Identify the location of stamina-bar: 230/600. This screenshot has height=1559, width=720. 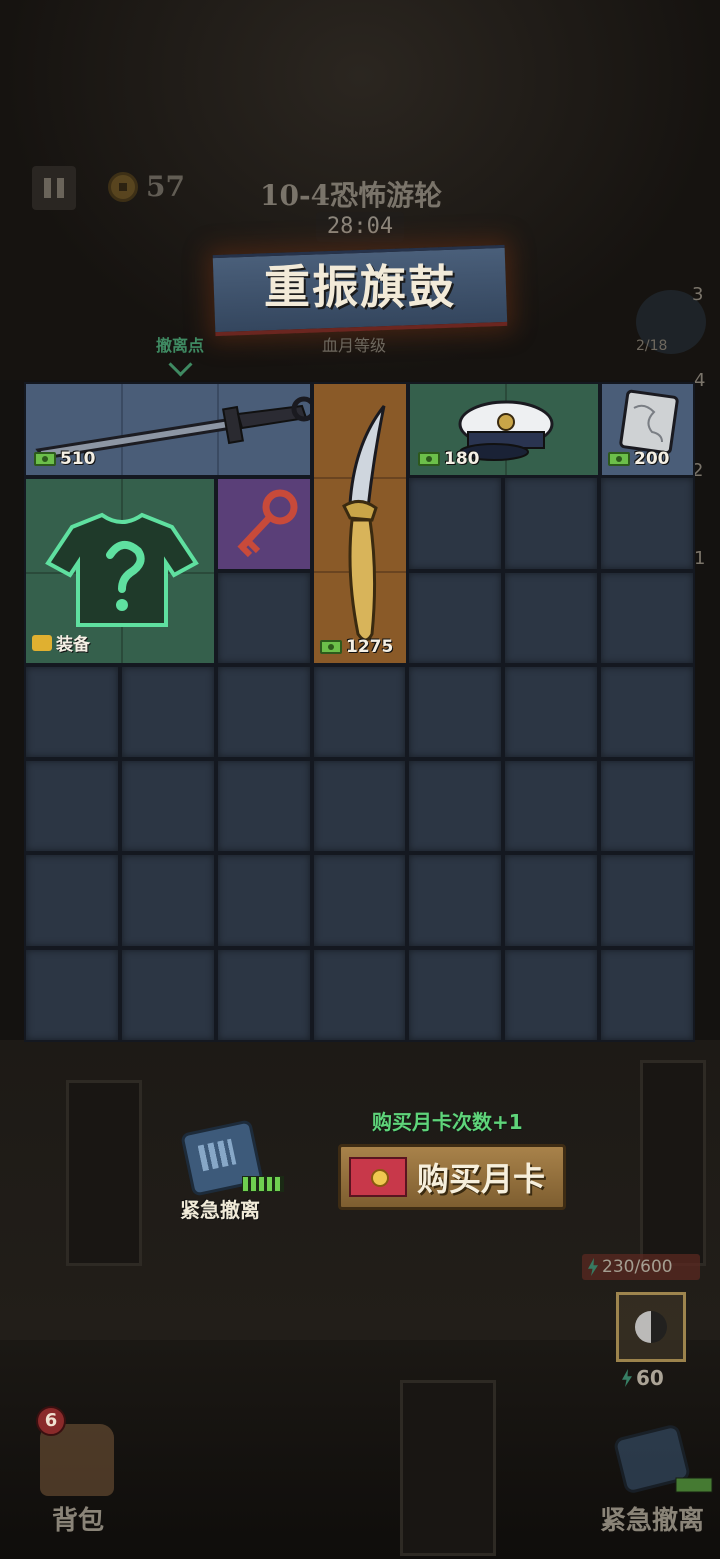
(641, 1267).